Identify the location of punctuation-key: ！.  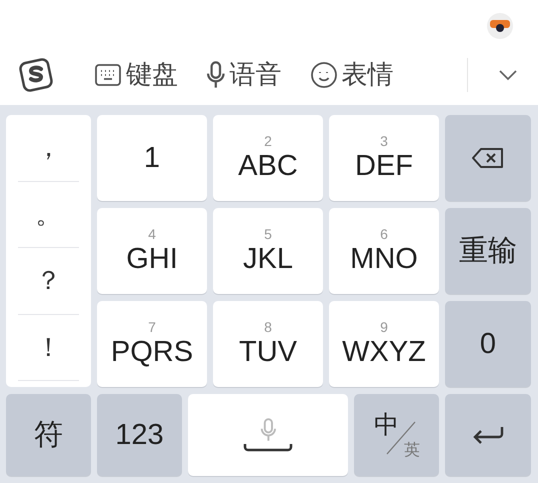
(48, 347).